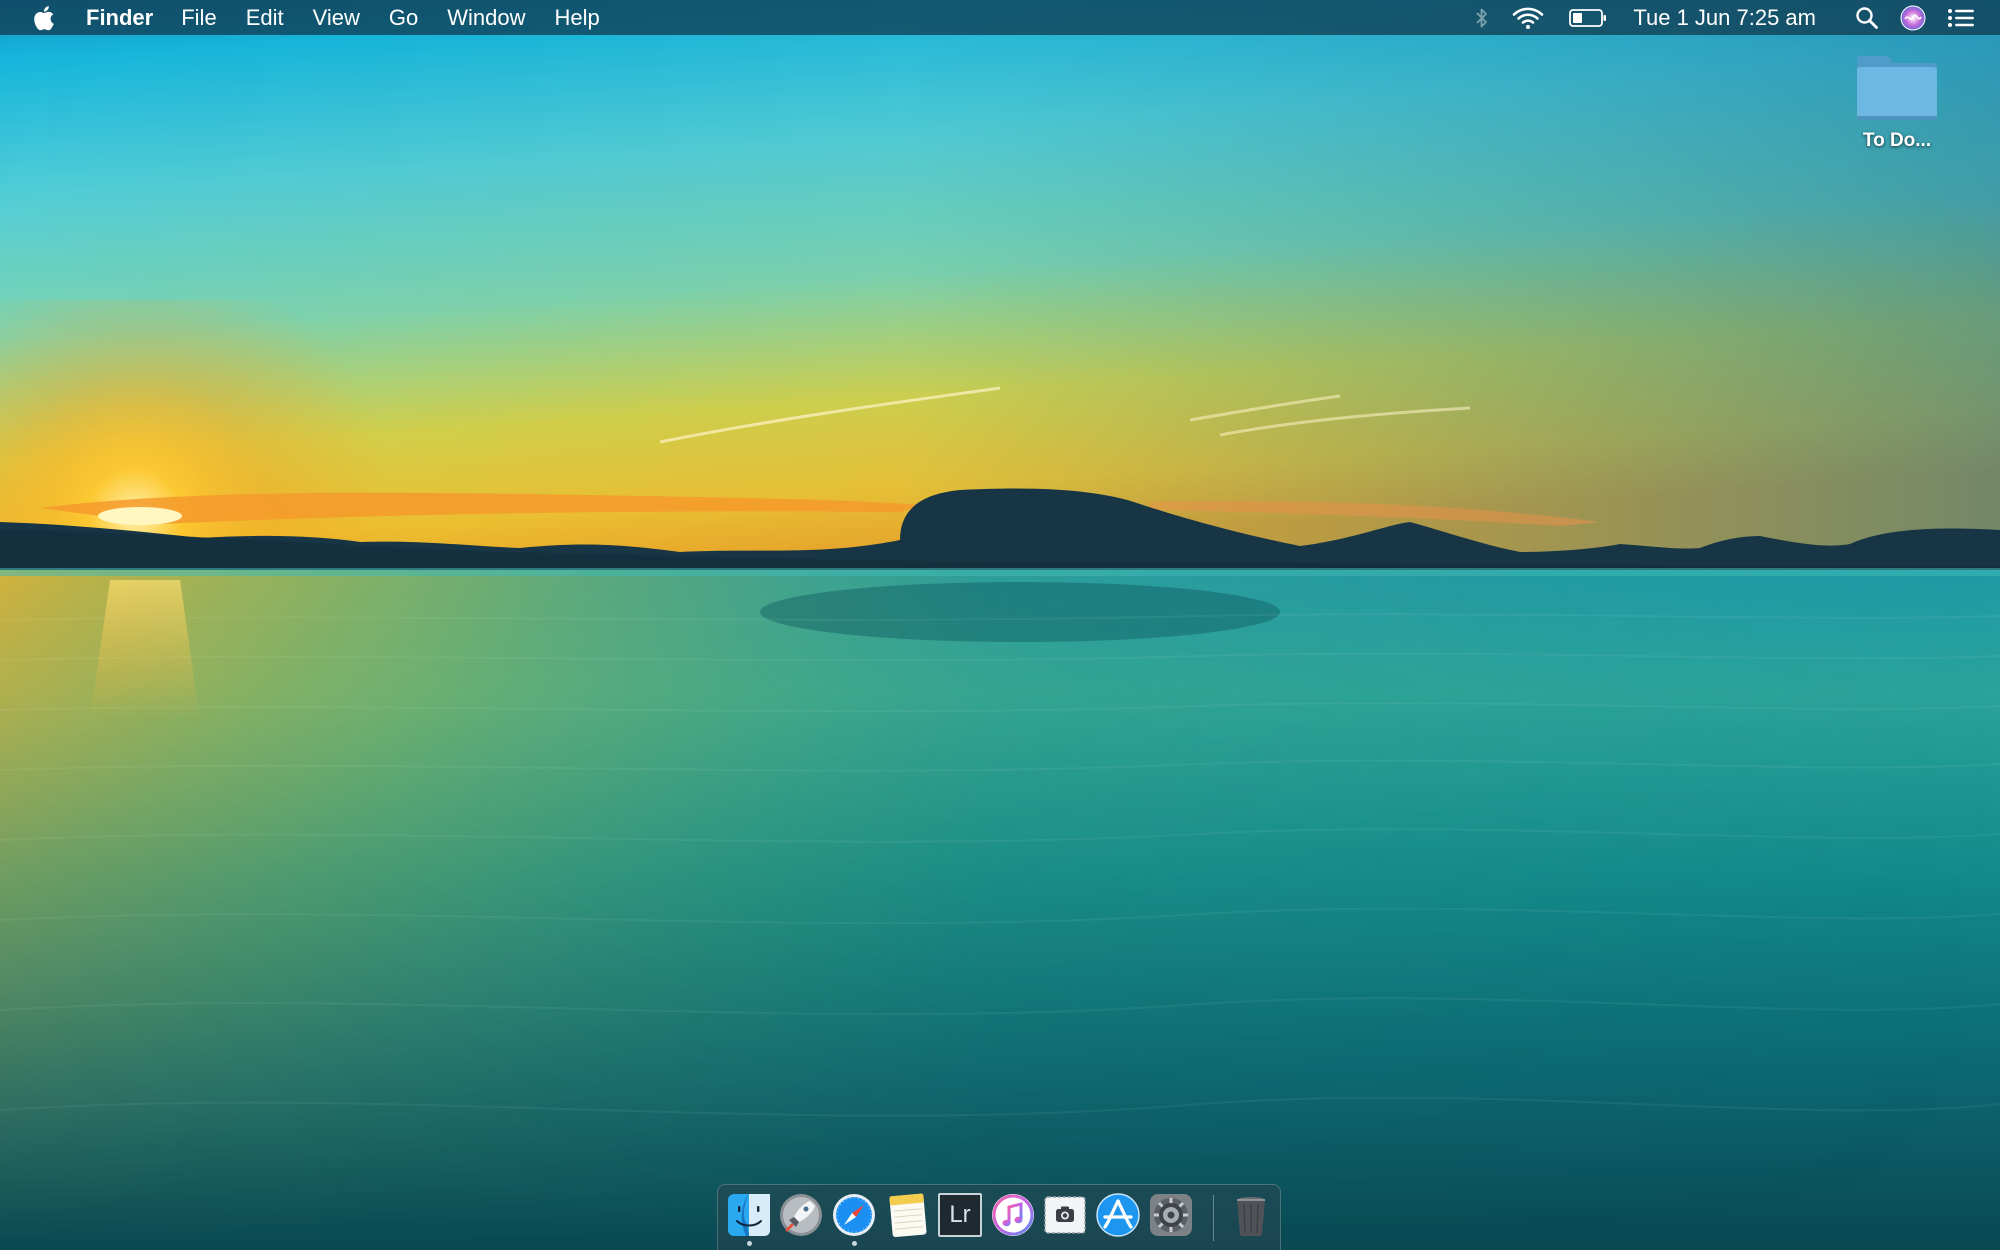 This screenshot has width=2000, height=1250. Describe the element at coordinates (1867, 17) in the screenshot. I see `spotlight-search-icon` at that location.